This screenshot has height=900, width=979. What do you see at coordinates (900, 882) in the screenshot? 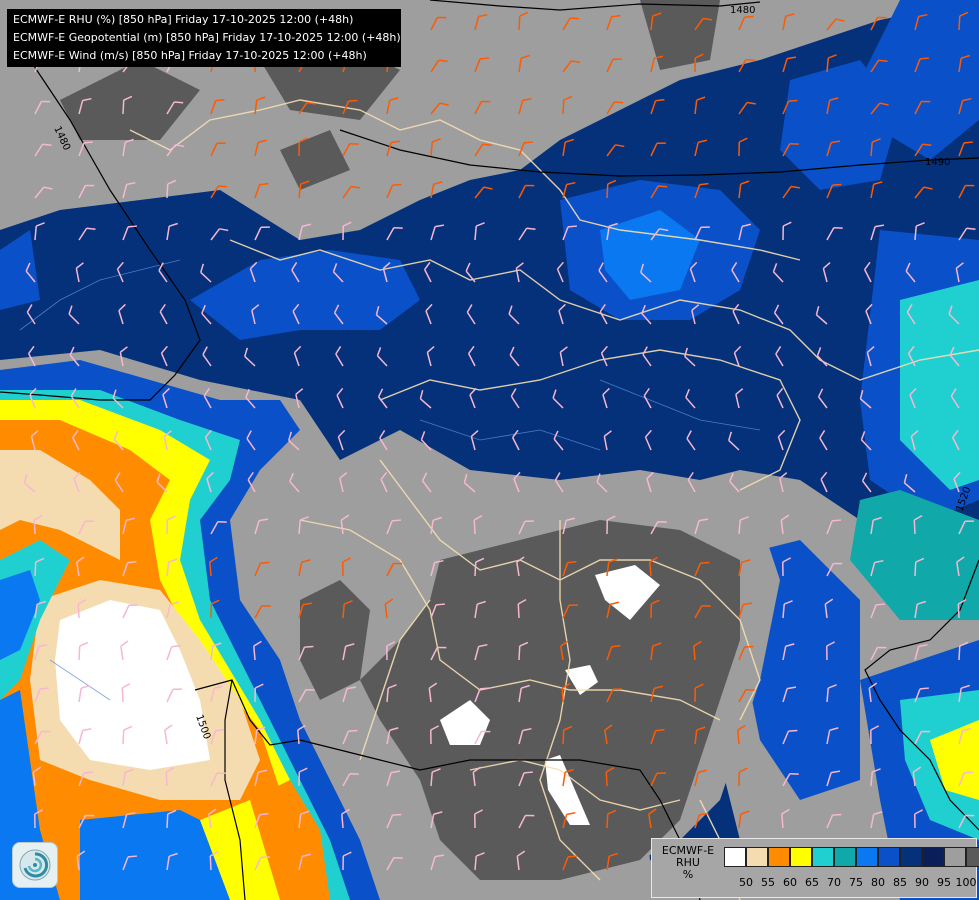
I see `legend-tick: 85` at bounding box center [900, 882].